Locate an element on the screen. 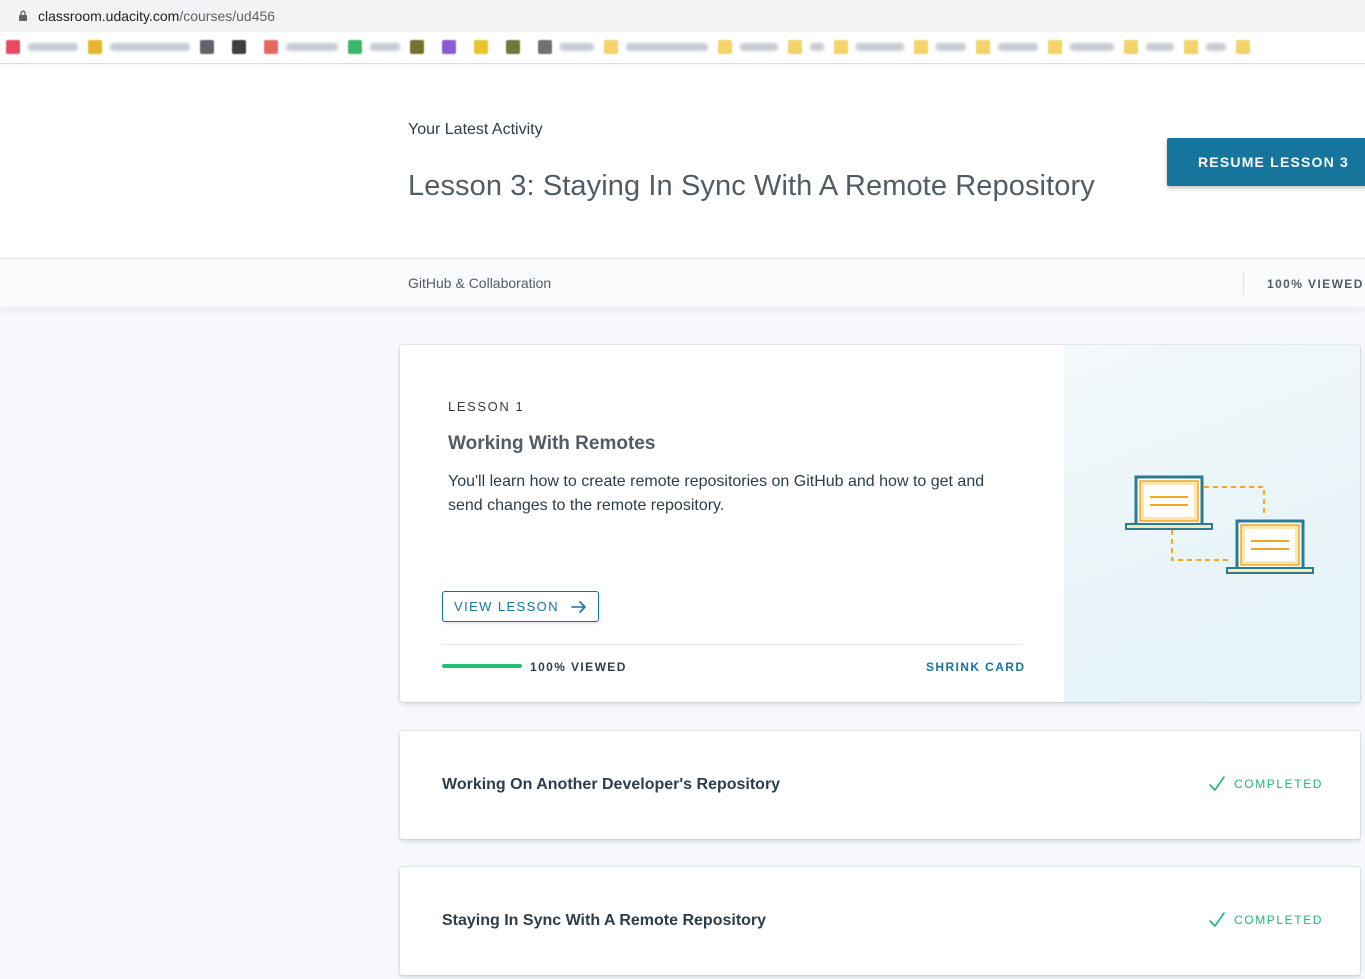 This screenshot has width=1365, height=979. url-text: classroom.udacity.com/courses/ud456 is located at coordinates (156, 16).